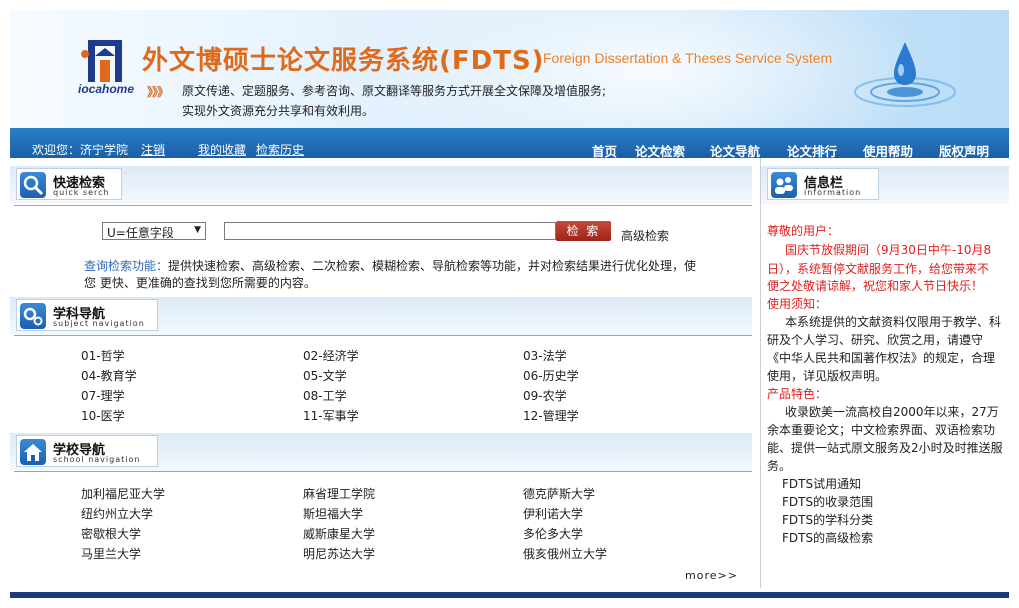 The width and height of the screenshot is (1019, 608). I want to click on arrows-icon: 》》》, so click(158, 92).